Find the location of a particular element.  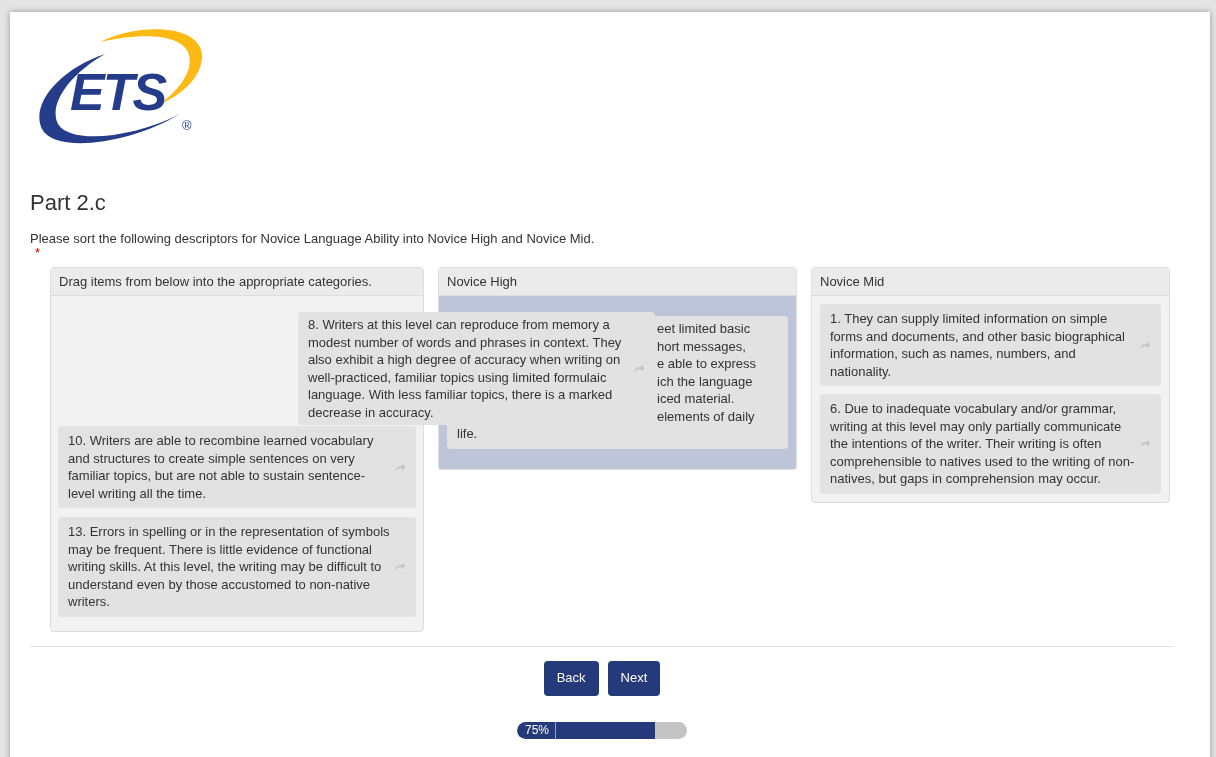

descriptor-text: 13. Errors in spelling or in the representation of symbols may be frequent. There is little evidence of functional writing skills. At this level, the writing may be difficult to understand even by those accustomed to non-native writers. is located at coordinates (229, 567).